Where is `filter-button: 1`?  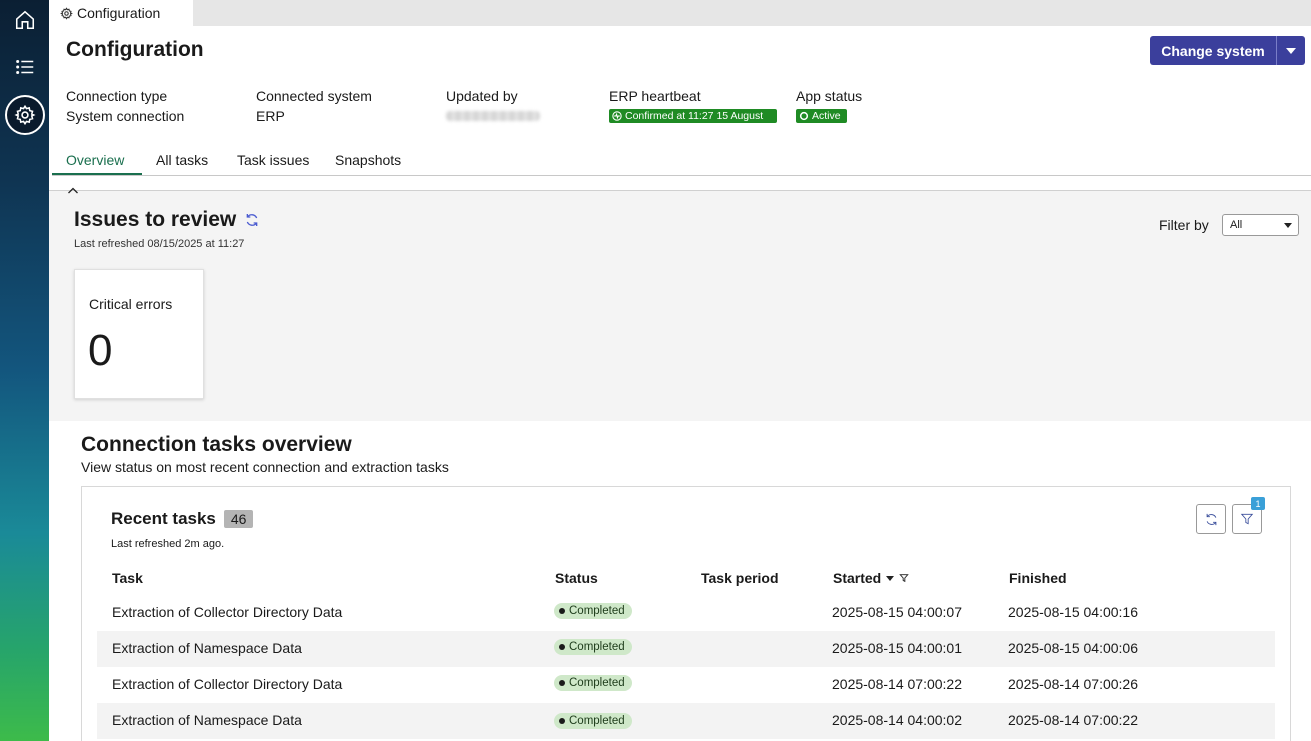
filter-button: 1 is located at coordinates (1248, 515).